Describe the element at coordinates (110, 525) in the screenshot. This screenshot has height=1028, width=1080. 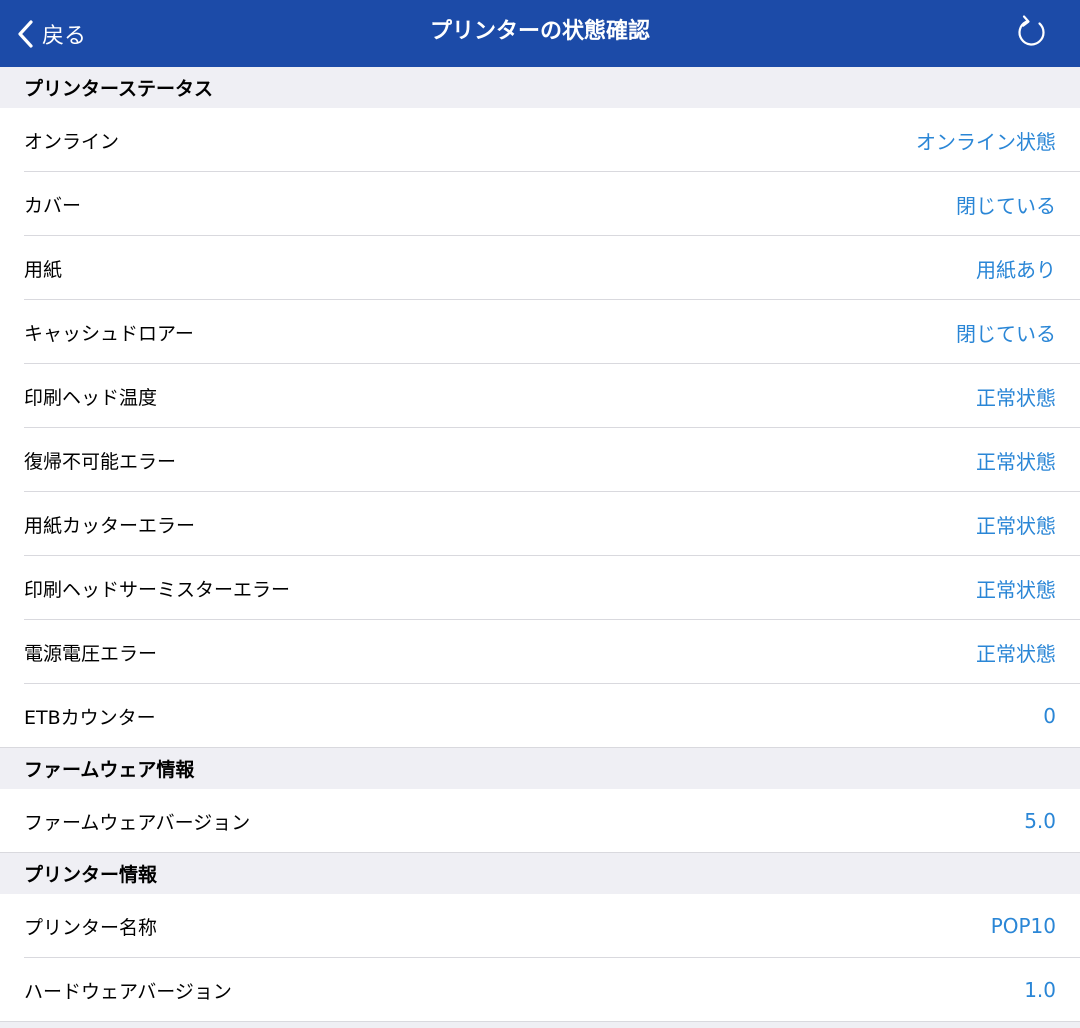
I see `row-label: 用紙カッターエラー` at that location.